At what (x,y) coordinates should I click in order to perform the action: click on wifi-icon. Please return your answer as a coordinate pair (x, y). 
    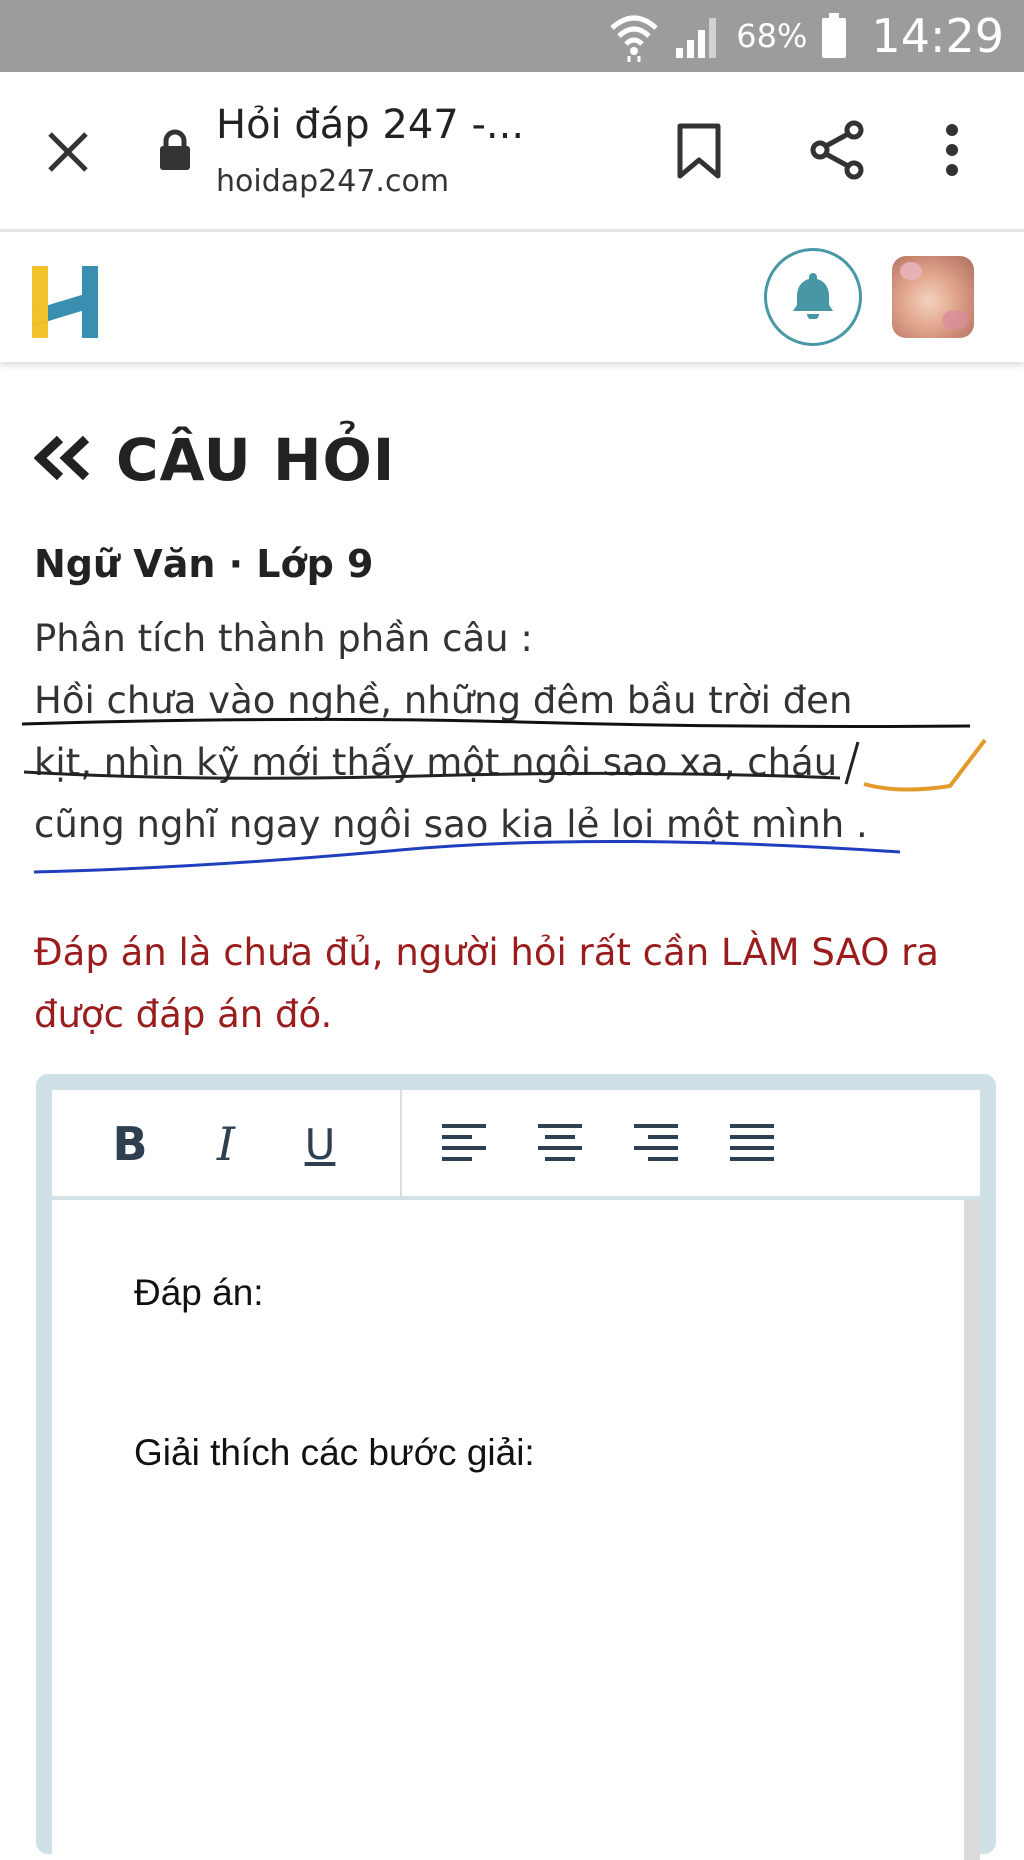
    Looking at the image, I should click on (634, 36).